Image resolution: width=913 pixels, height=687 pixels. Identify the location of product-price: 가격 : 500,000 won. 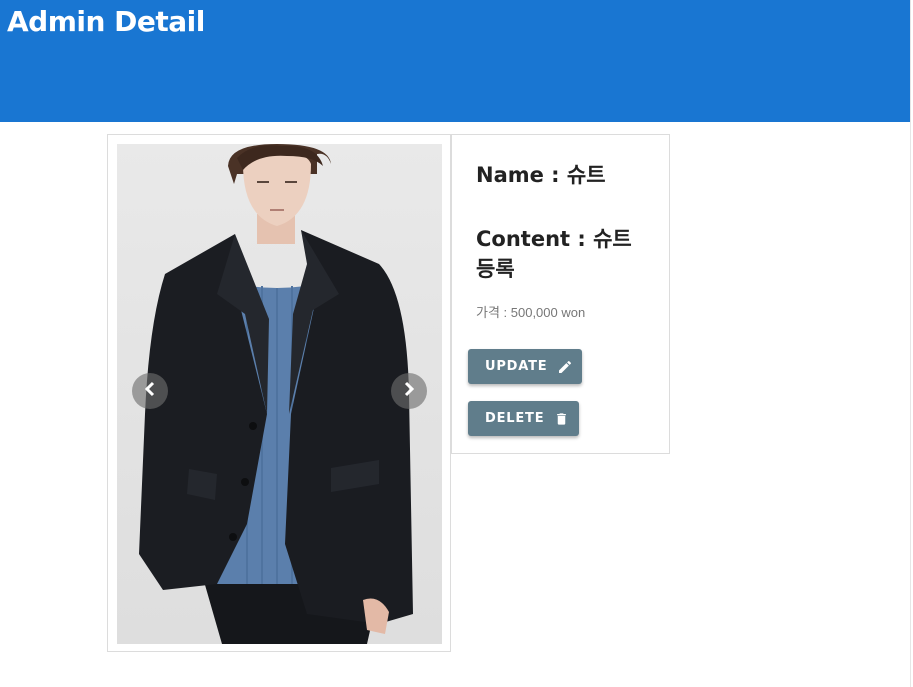
(531, 312).